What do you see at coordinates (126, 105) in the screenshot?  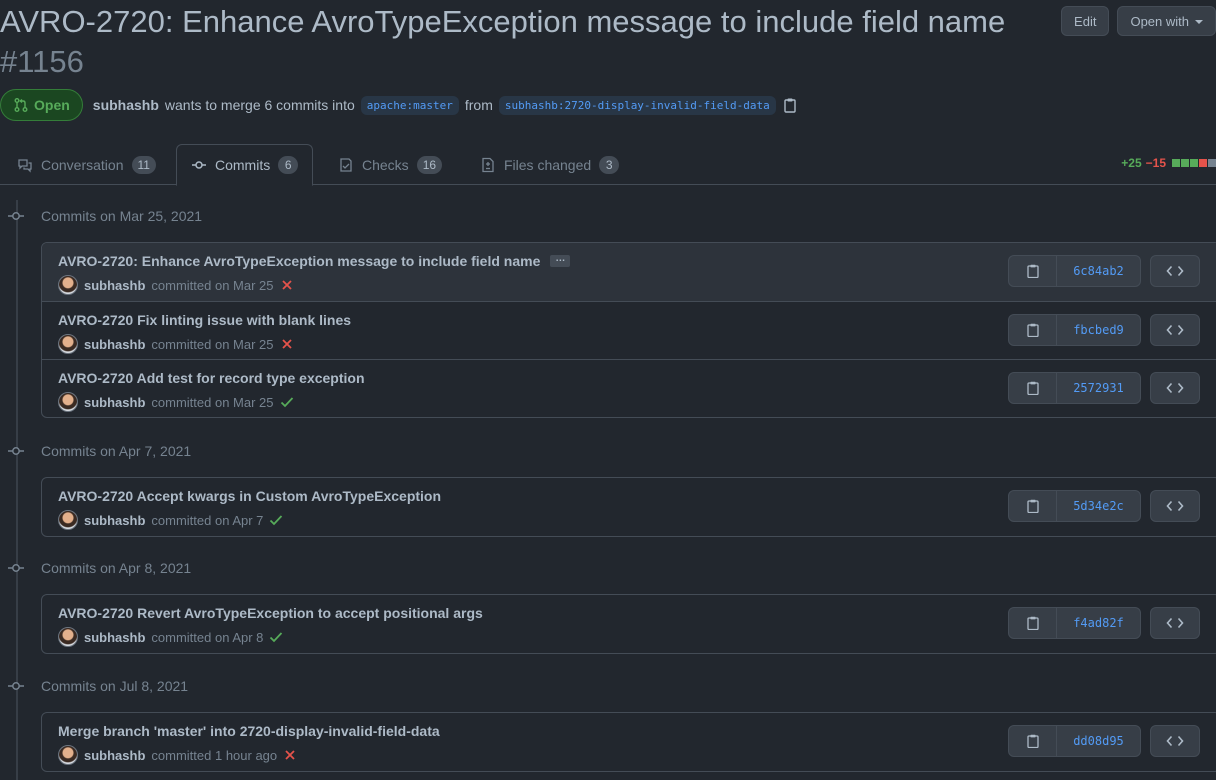 I see `pr-author-link: subhashb` at bounding box center [126, 105].